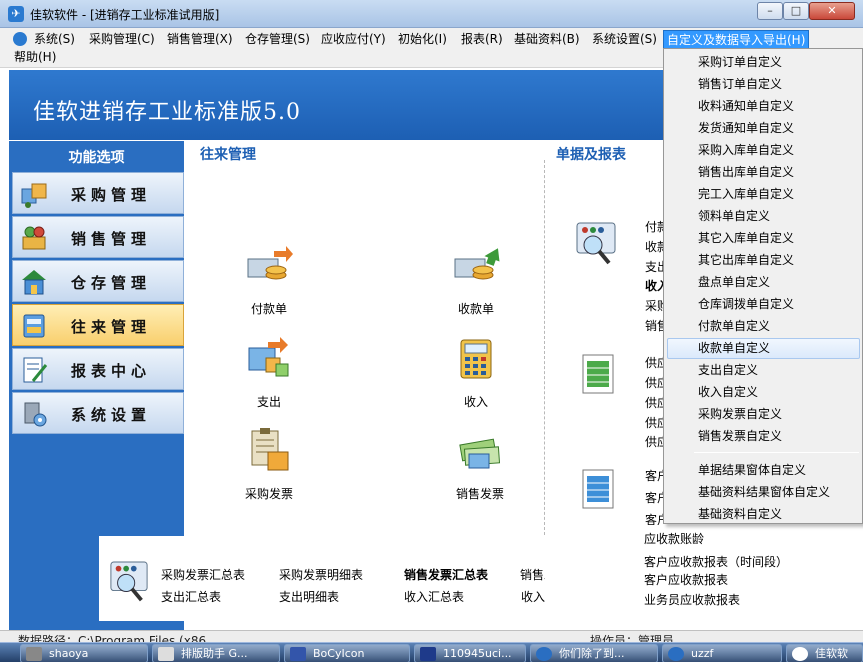 The image size is (863, 662). Describe the element at coordinates (34, 326) in the screenshot. I see `accounts-icon` at that location.